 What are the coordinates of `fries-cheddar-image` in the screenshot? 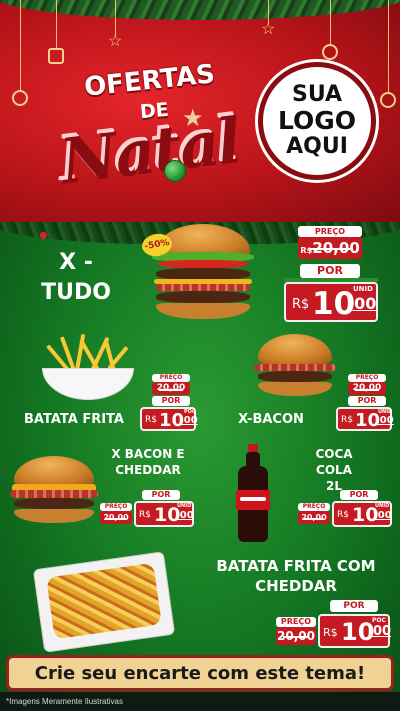 It's located at (104, 602).